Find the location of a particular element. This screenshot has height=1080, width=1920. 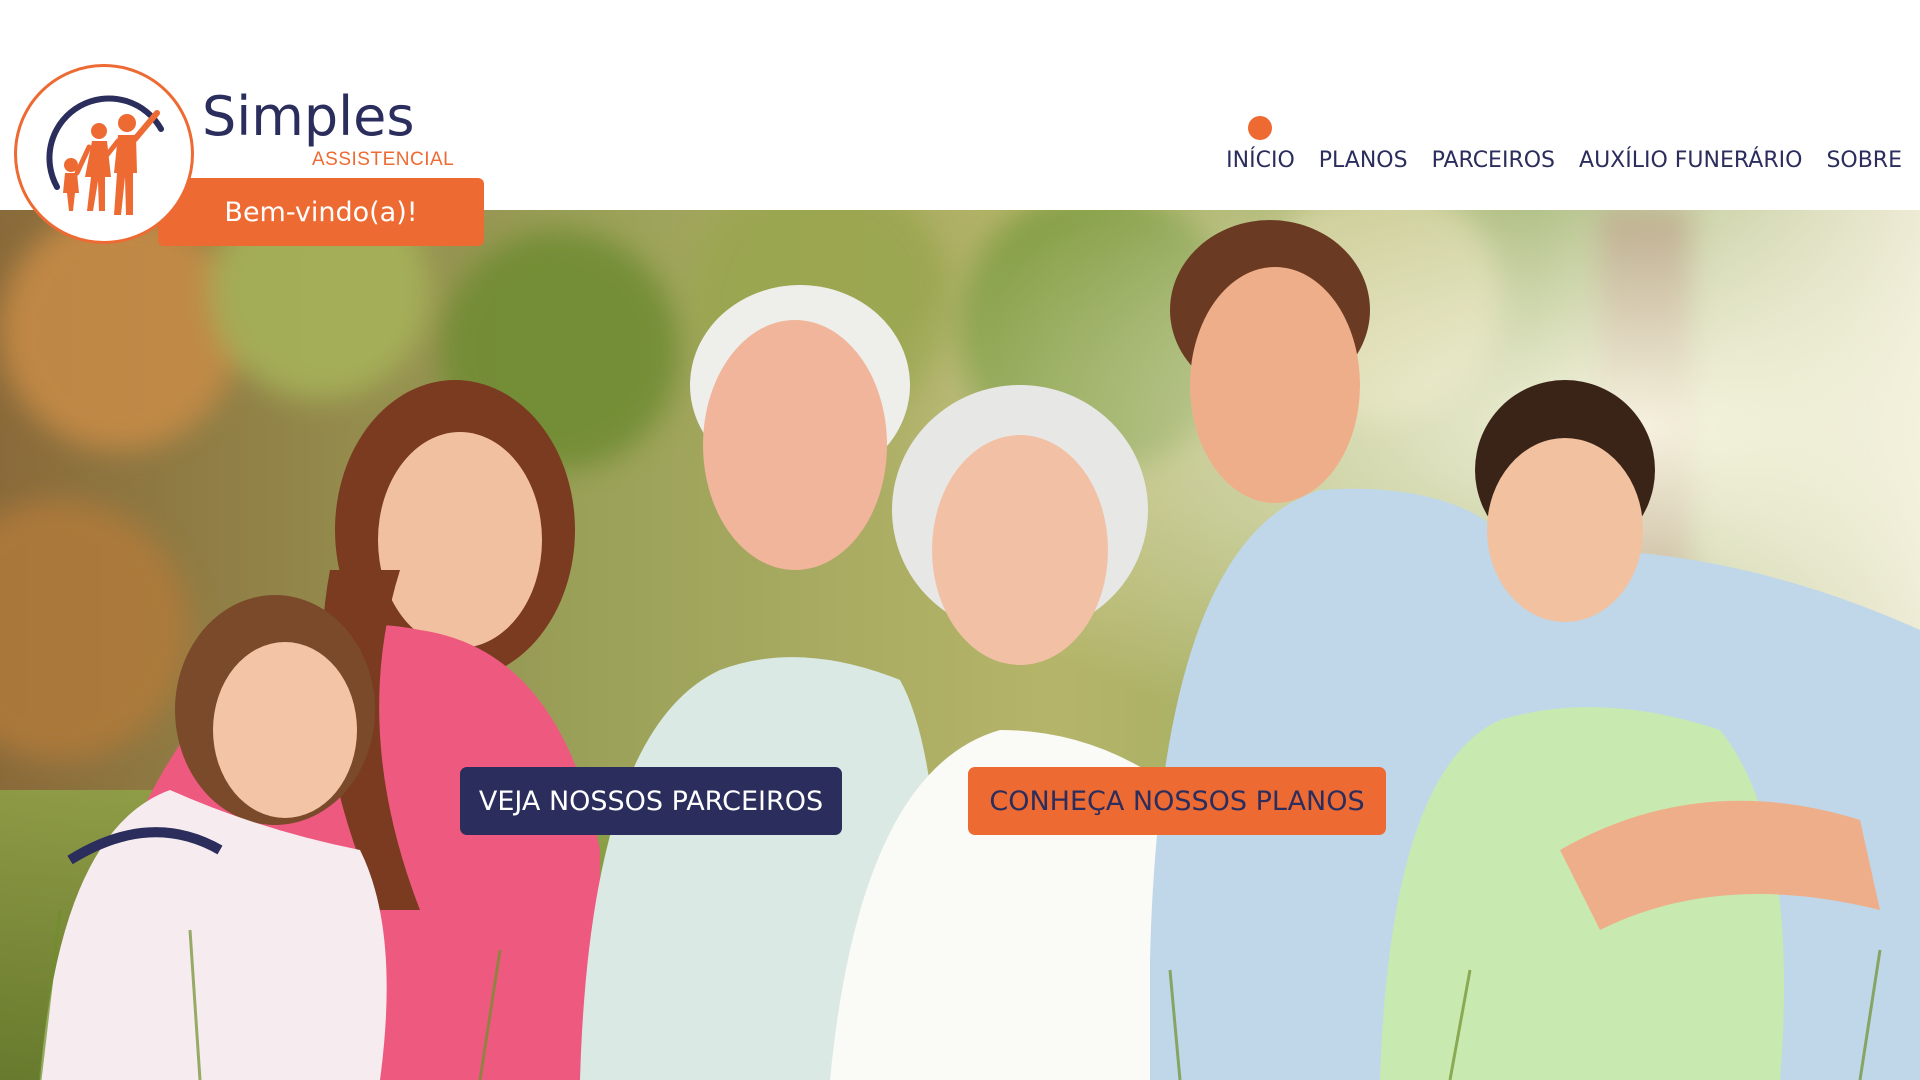

nav-item-parceiros: PARCEIROS is located at coordinates (1493, 160).